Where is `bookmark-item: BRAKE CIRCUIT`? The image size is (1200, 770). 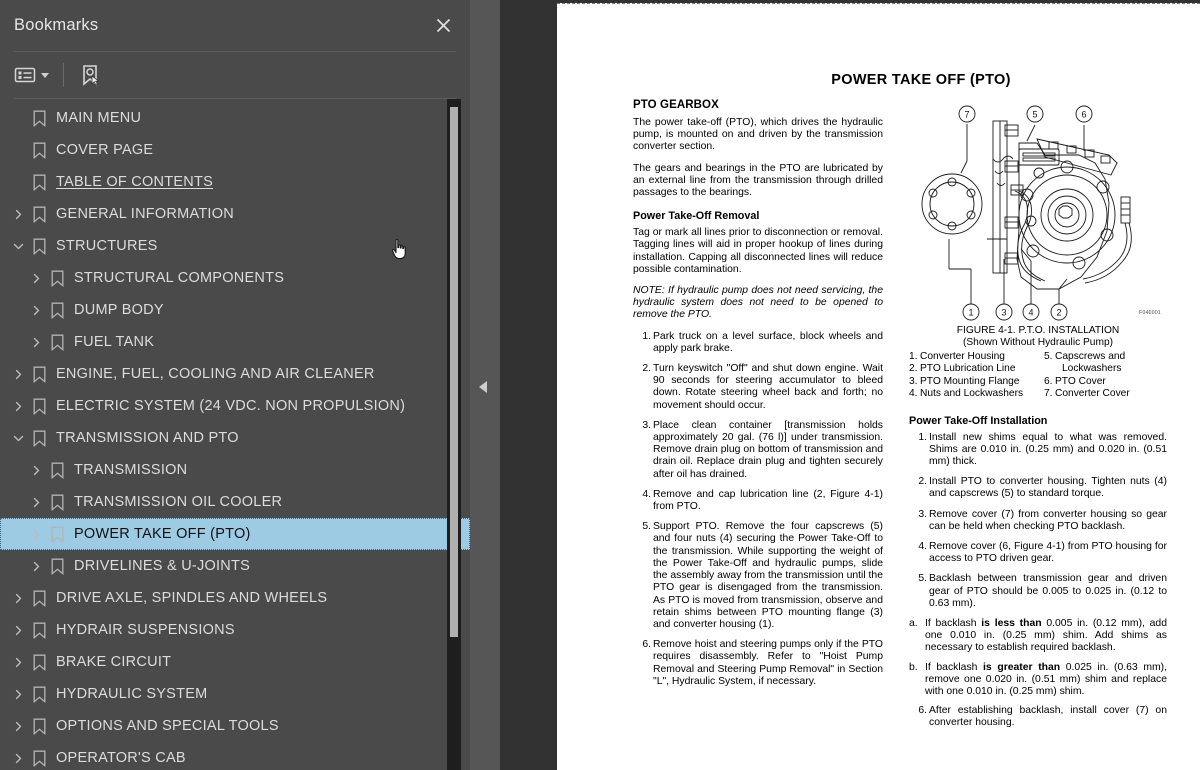 bookmark-item: BRAKE CIRCUIT is located at coordinates (235, 662).